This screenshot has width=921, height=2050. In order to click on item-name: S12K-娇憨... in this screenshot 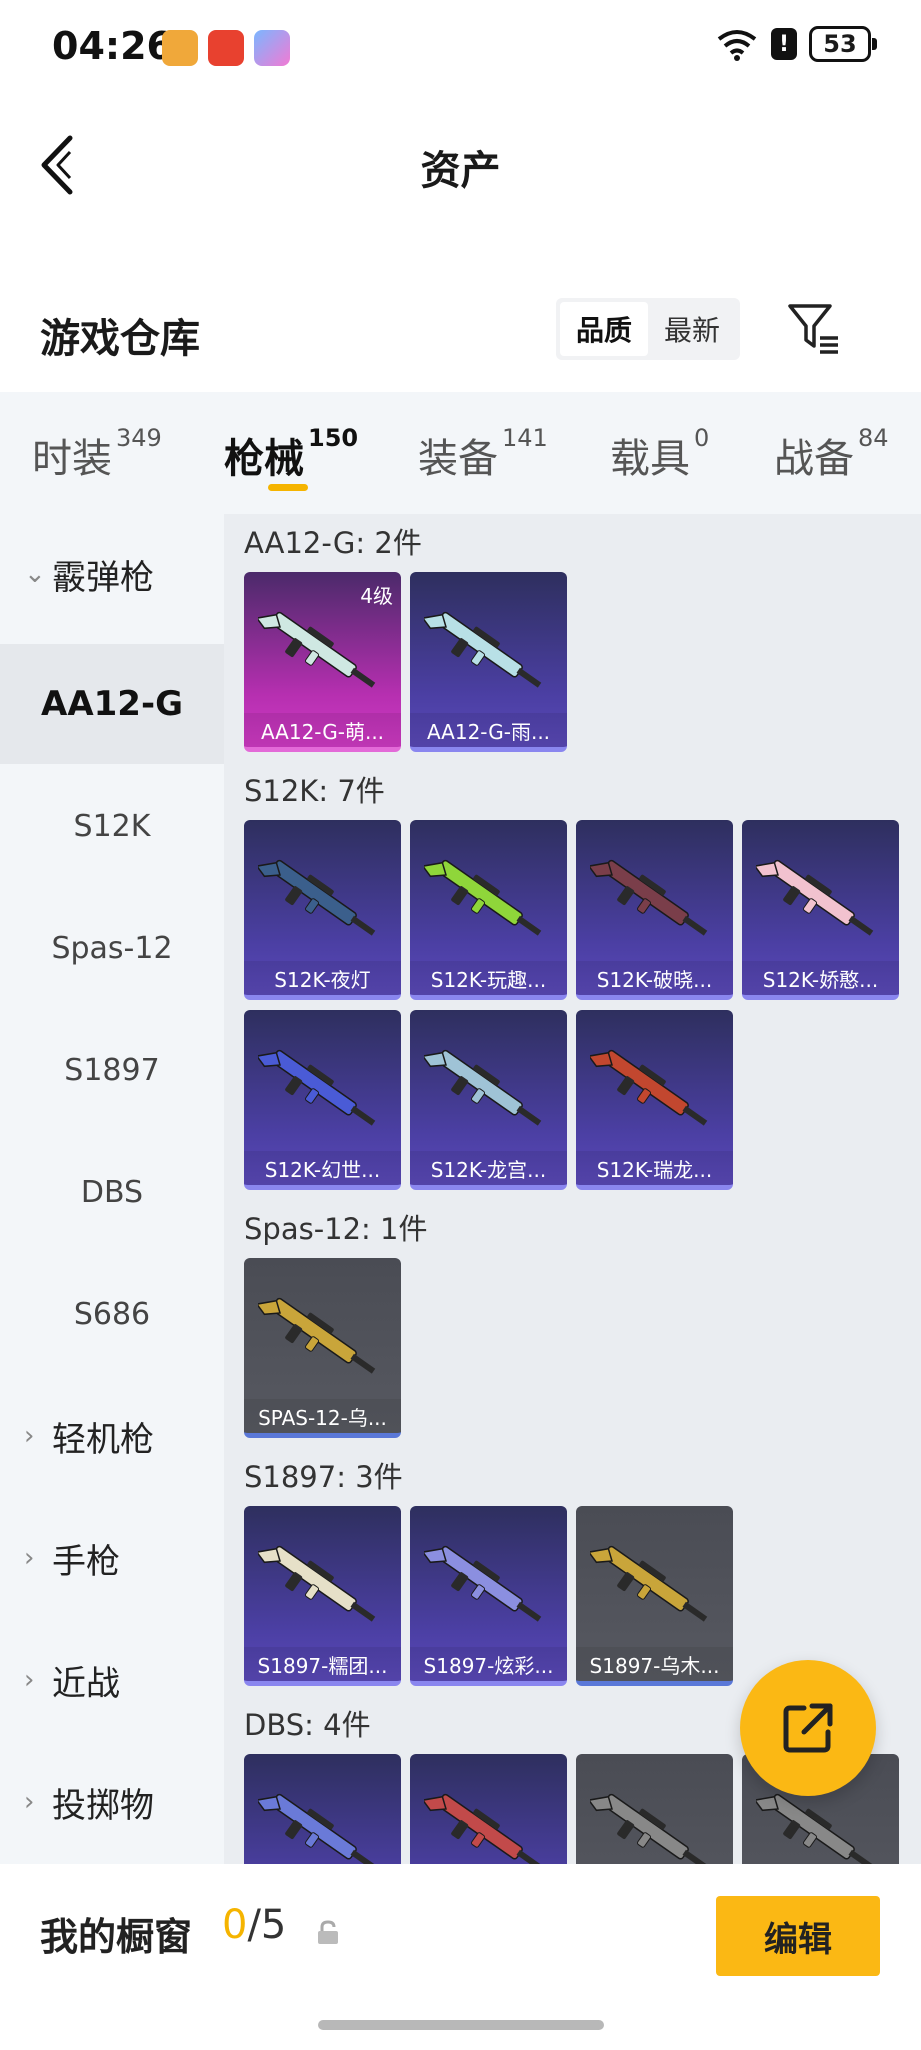, I will do `click(820, 978)`.